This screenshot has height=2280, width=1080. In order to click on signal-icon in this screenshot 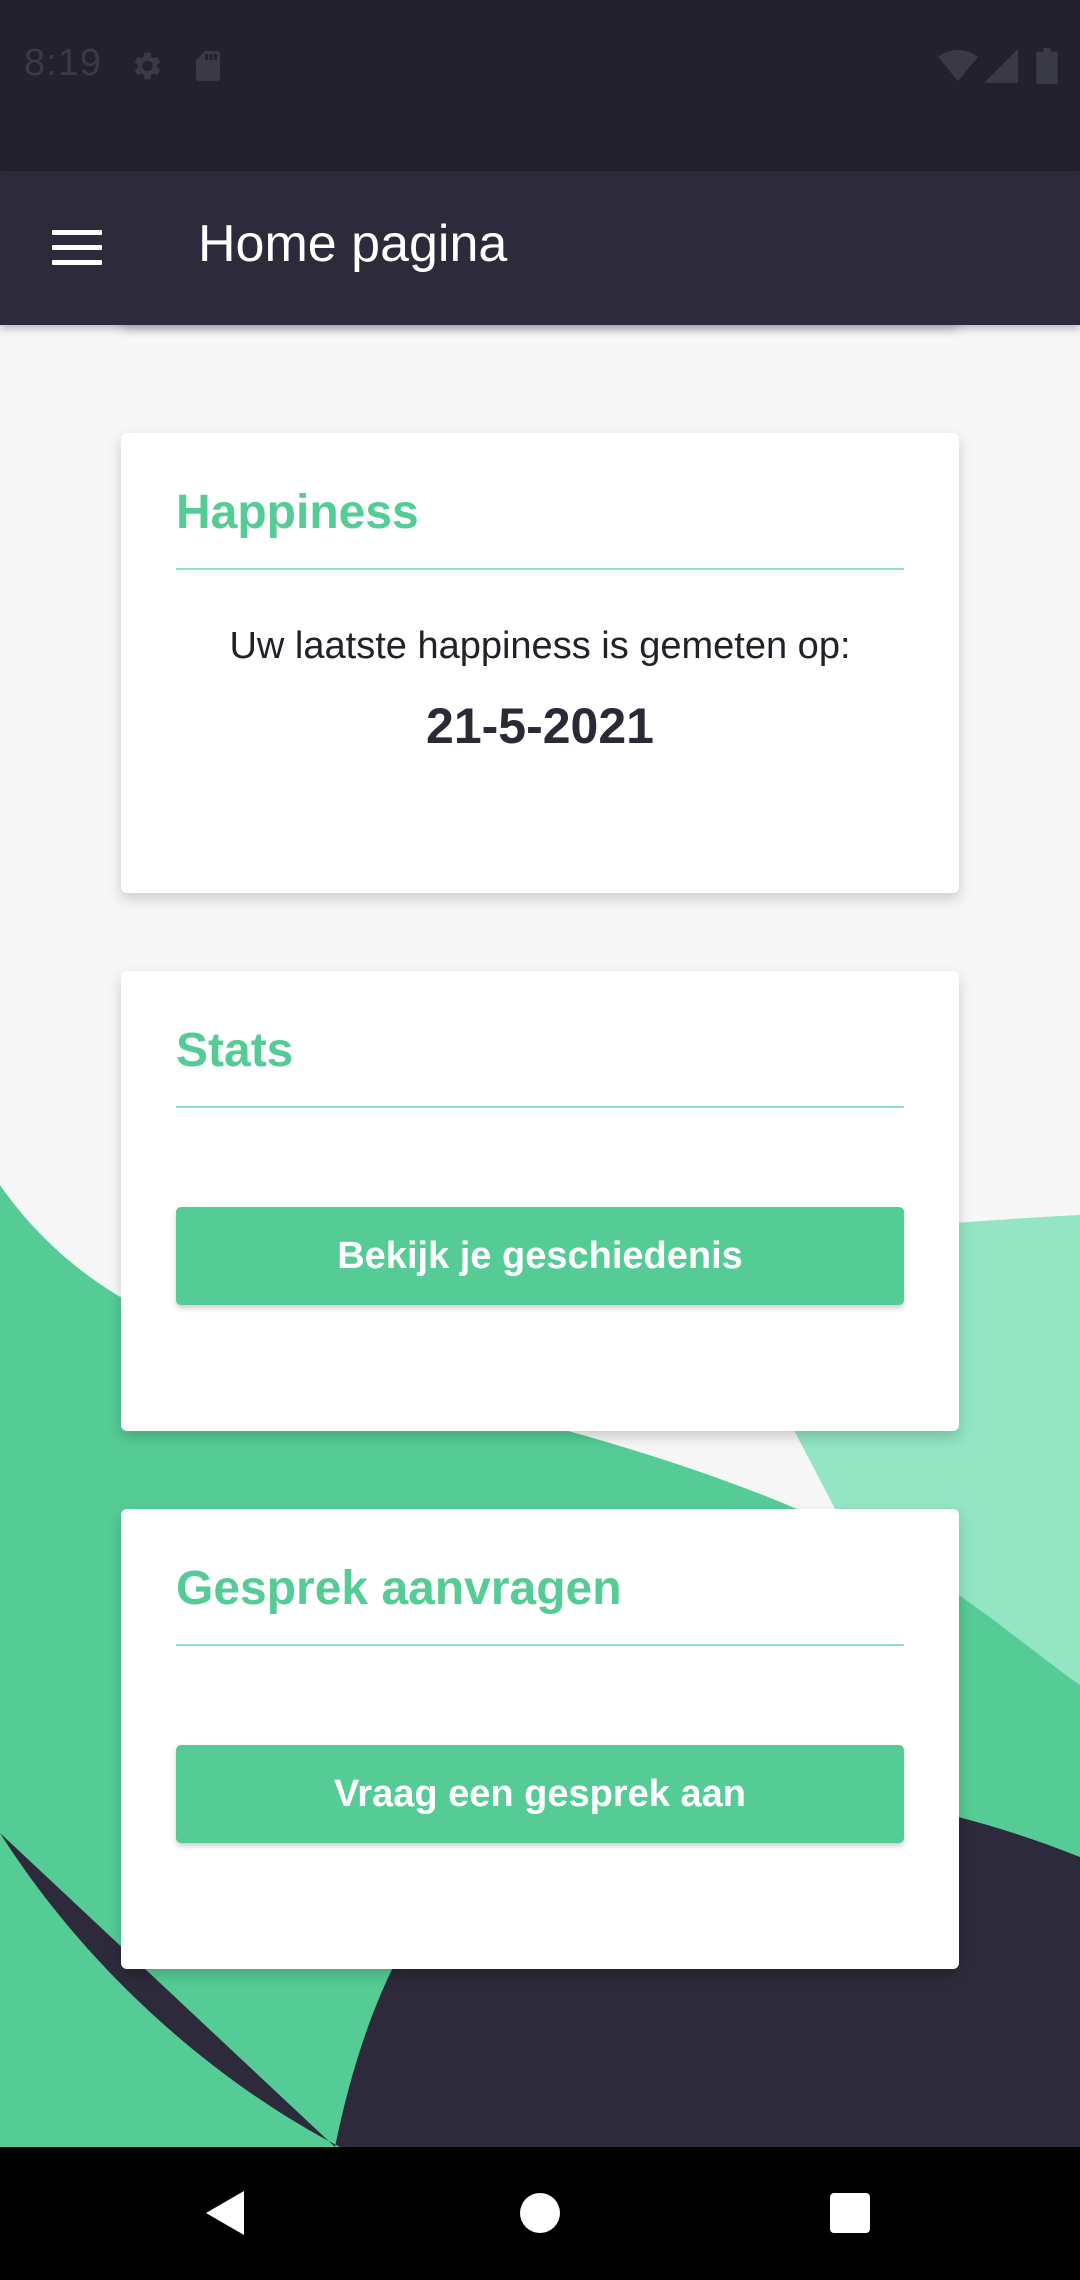, I will do `click(1001, 66)`.